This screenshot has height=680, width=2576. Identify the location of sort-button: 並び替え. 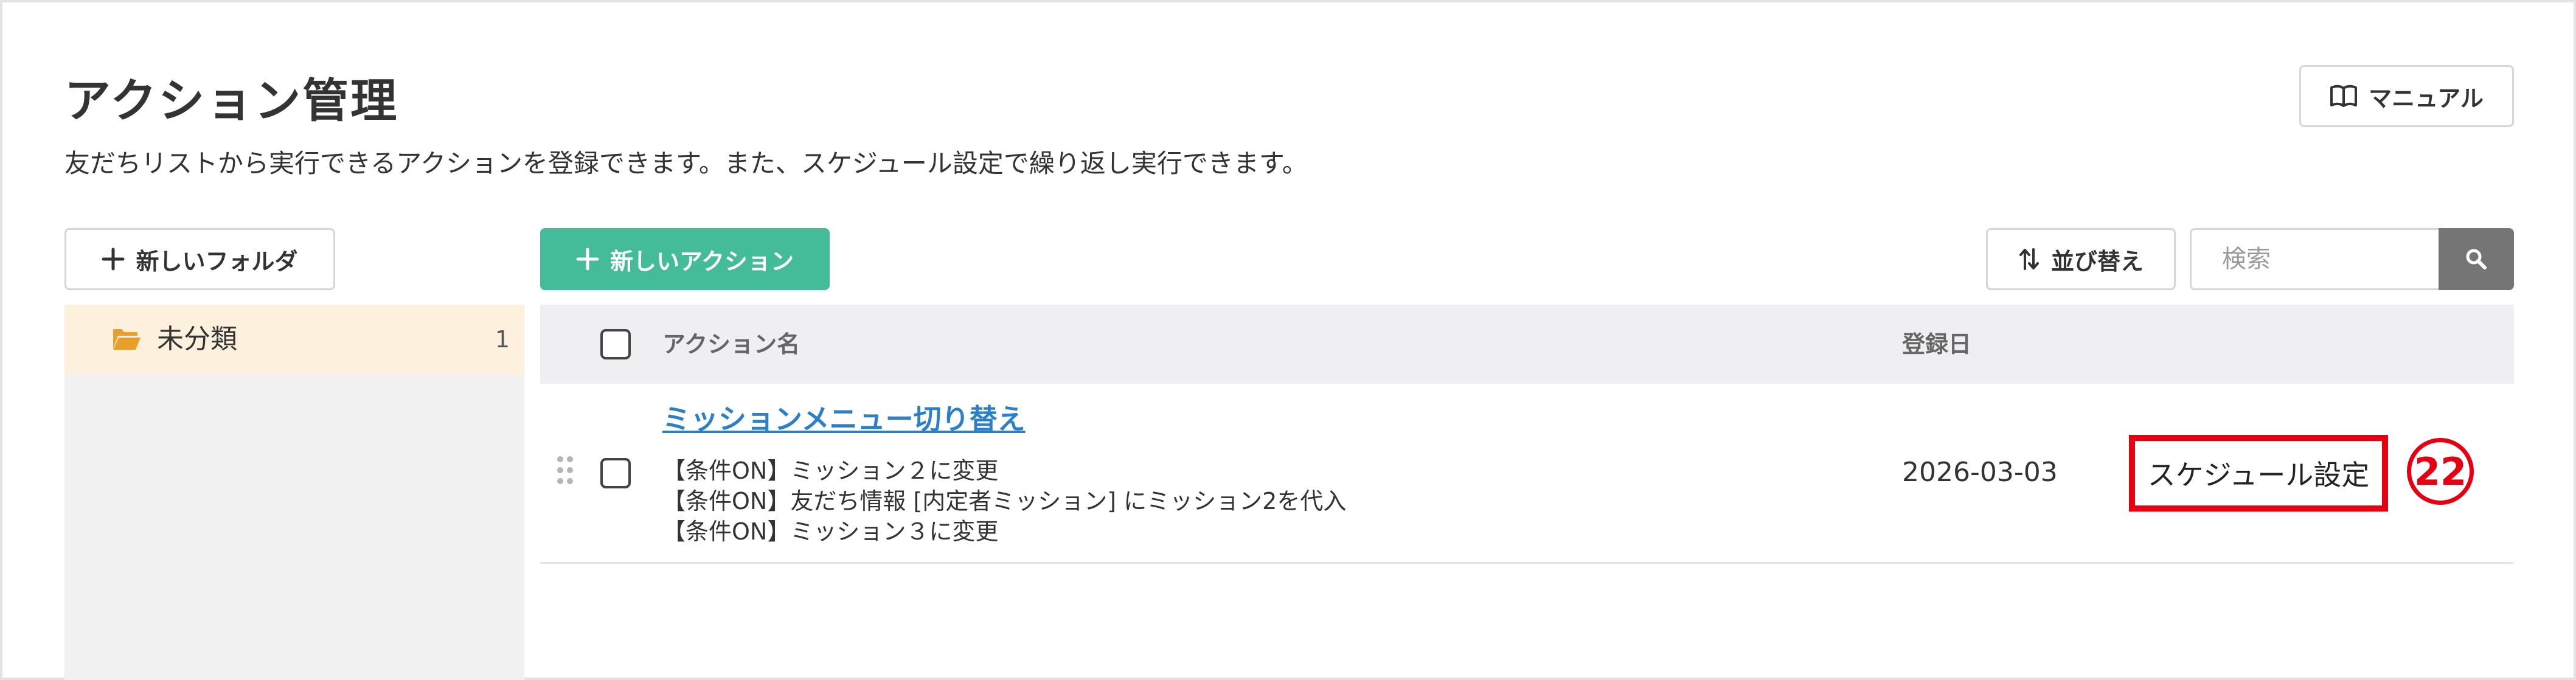
(2081, 259).